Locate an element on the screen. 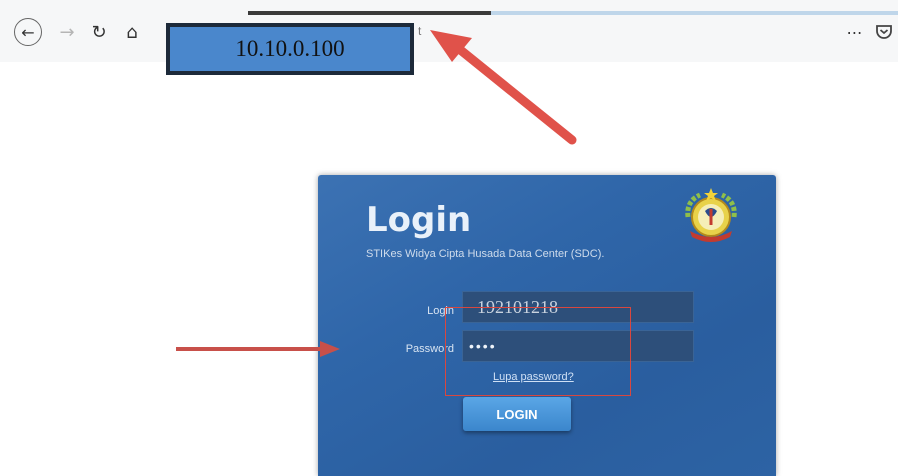 The width and height of the screenshot is (898, 476). arrow-to-address-bar is located at coordinates (503, 87).